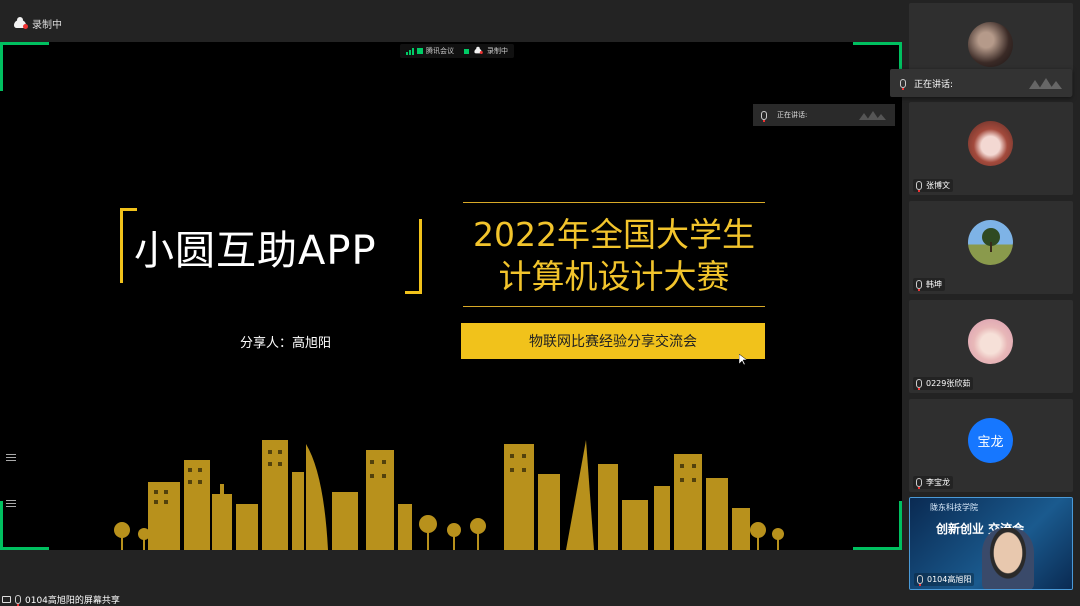 Image resolution: width=1080 pixels, height=606 pixels. I want to click on speaking-popup-label: 正在讲话:, so click(934, 84).